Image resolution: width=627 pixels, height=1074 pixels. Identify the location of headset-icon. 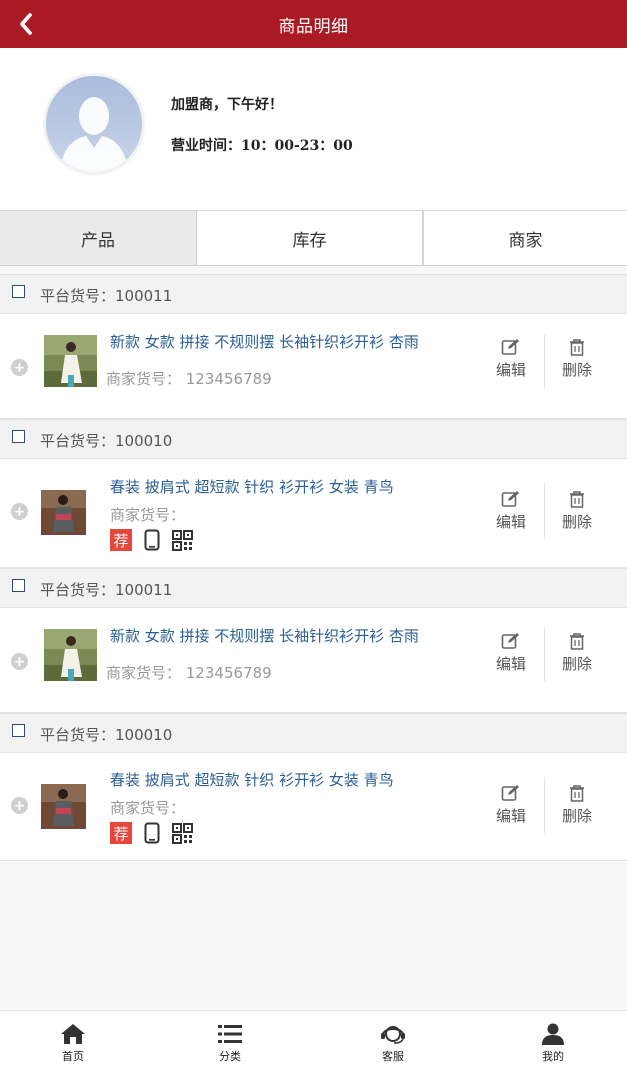
(393, 1034).